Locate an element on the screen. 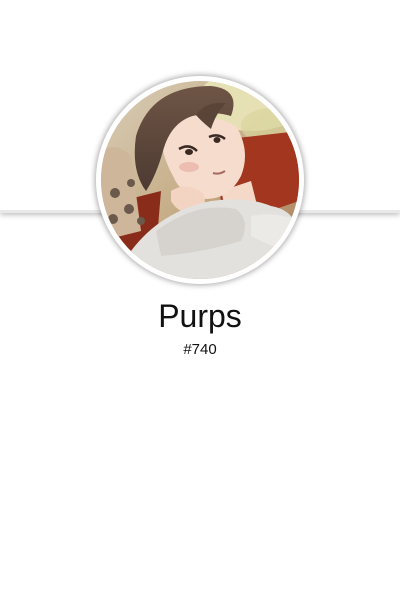 The height and width of the screenshot is (600, 400). profile-discriminator-tag: #740 is located at coordinates (200, 349).